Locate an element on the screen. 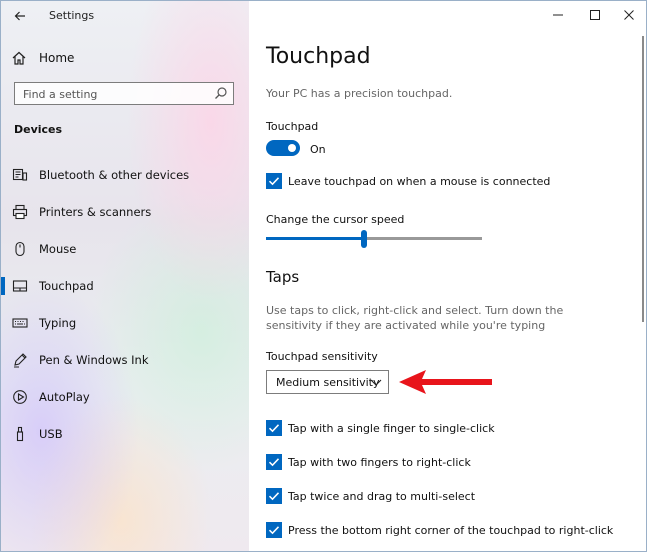  close-icon is located at coordinates (629, 15).